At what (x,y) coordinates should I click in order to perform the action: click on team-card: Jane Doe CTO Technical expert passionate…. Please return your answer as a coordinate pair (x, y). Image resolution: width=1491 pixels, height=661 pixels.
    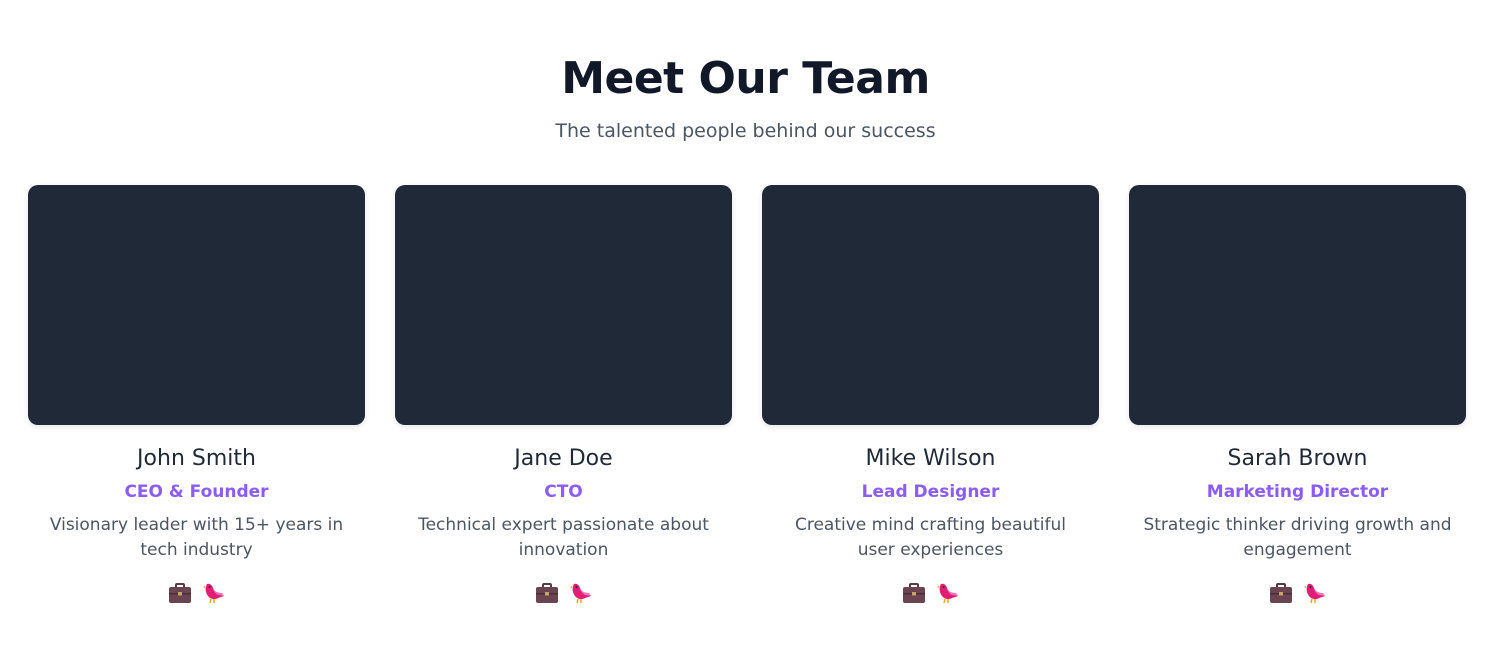
    Looking at the image, I should click on (563, 395).